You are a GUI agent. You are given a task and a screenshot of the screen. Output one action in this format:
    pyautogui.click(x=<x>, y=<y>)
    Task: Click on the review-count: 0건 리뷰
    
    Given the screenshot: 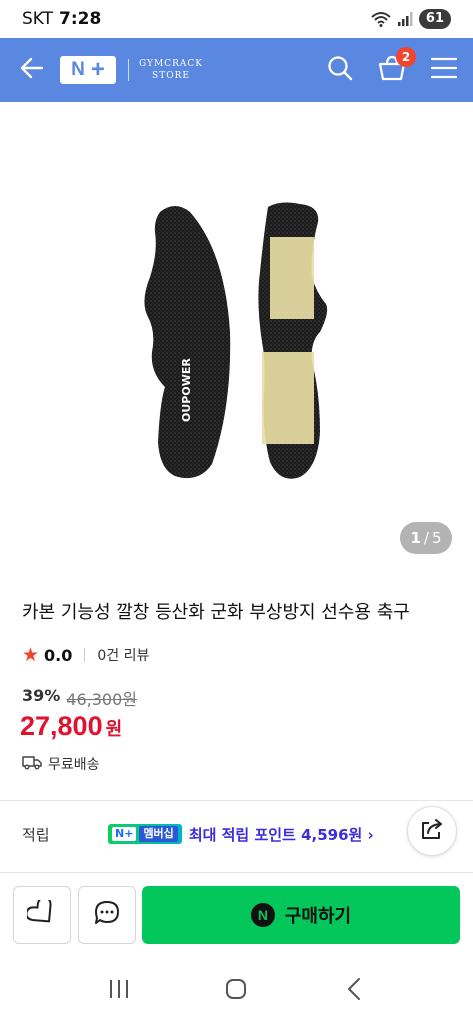 What is the action you would take?
    pyautogui.click(x=123, y=656)
    